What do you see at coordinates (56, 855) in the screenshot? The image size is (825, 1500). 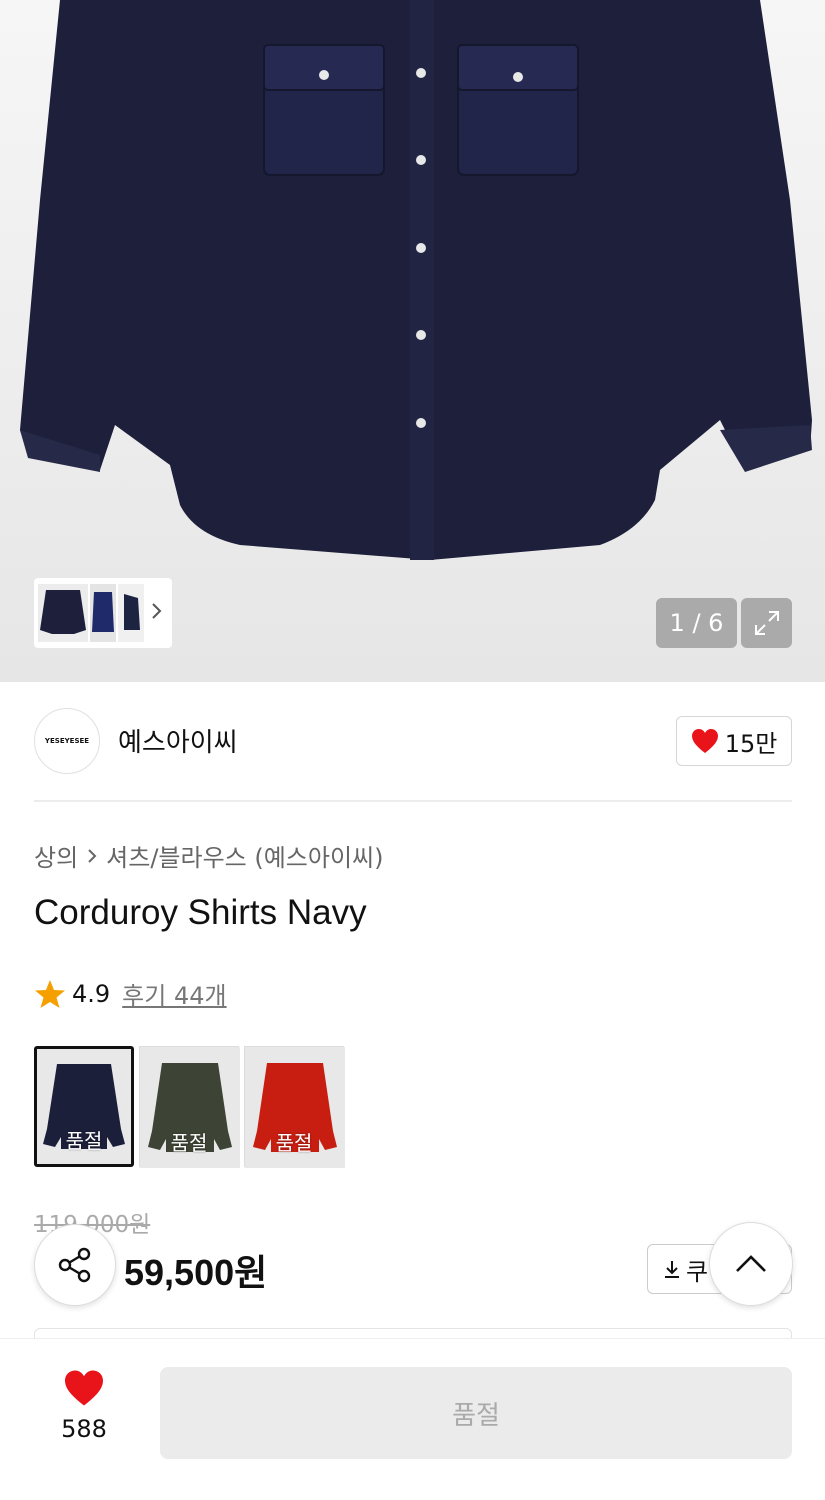 I see `breadcrumb-category: 상의` at bounding box center [56, 855].